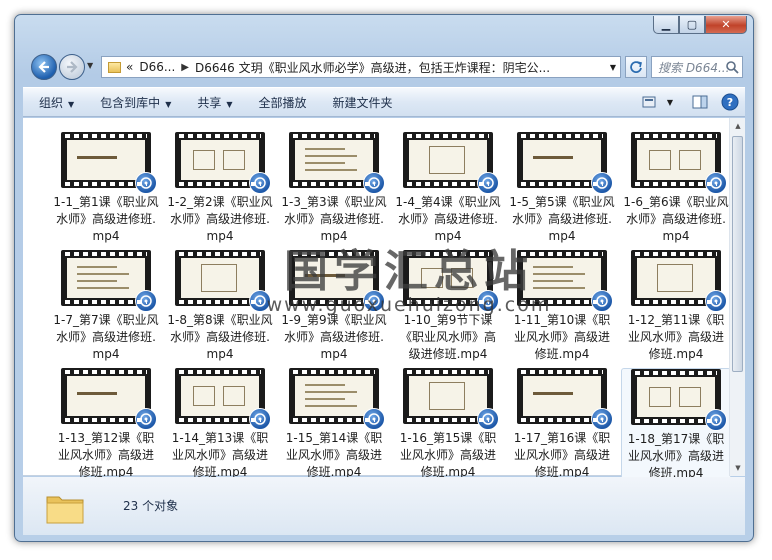 This screenshot has height=560, width=772. I want to click on minimize-button: ▁, so click(666, 25).